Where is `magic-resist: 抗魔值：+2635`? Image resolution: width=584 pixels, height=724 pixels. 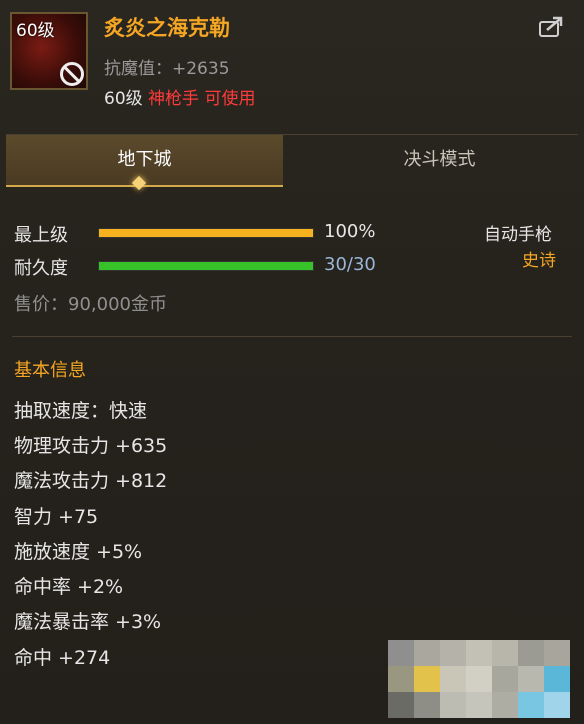 magic-resist: 抗魔值：+2635 is located at coordinates (167, 69).